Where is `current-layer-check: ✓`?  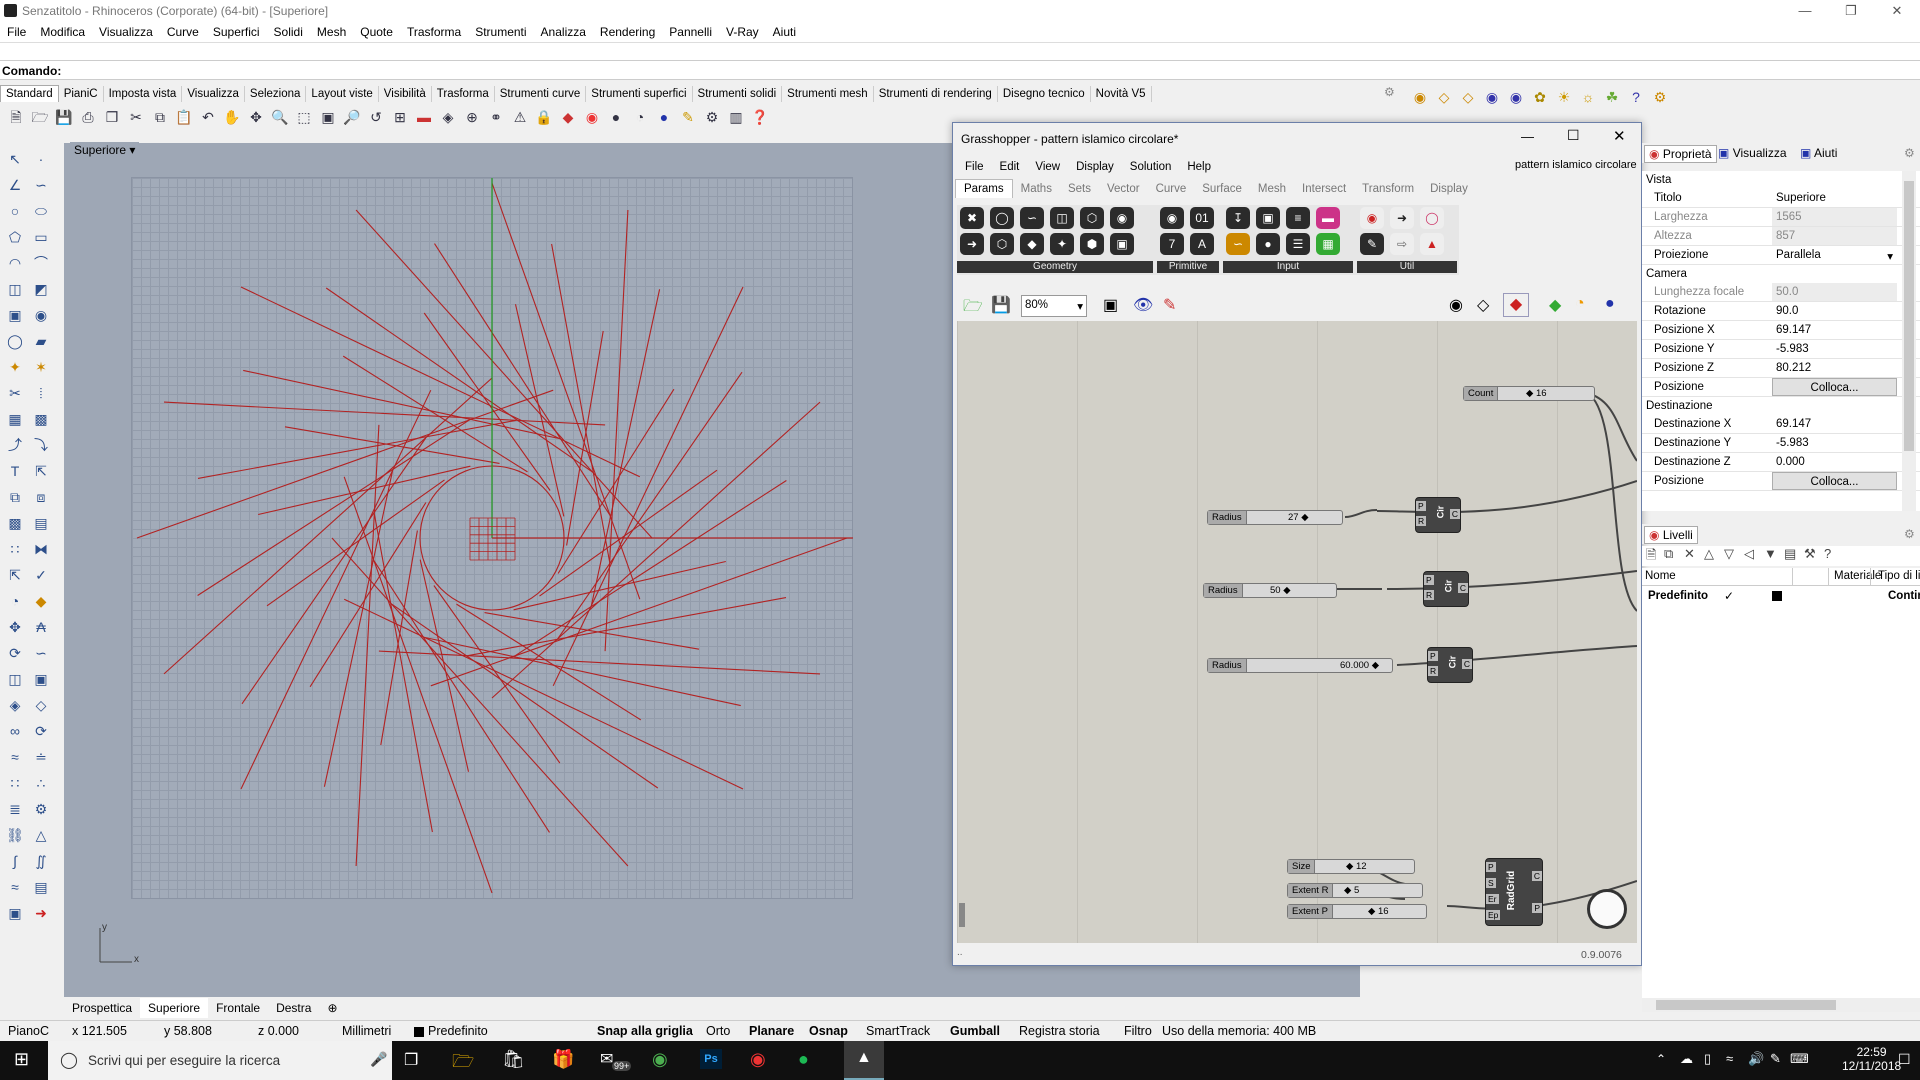 current-layer-check: ✓ is located at coordinates (1729, 596).